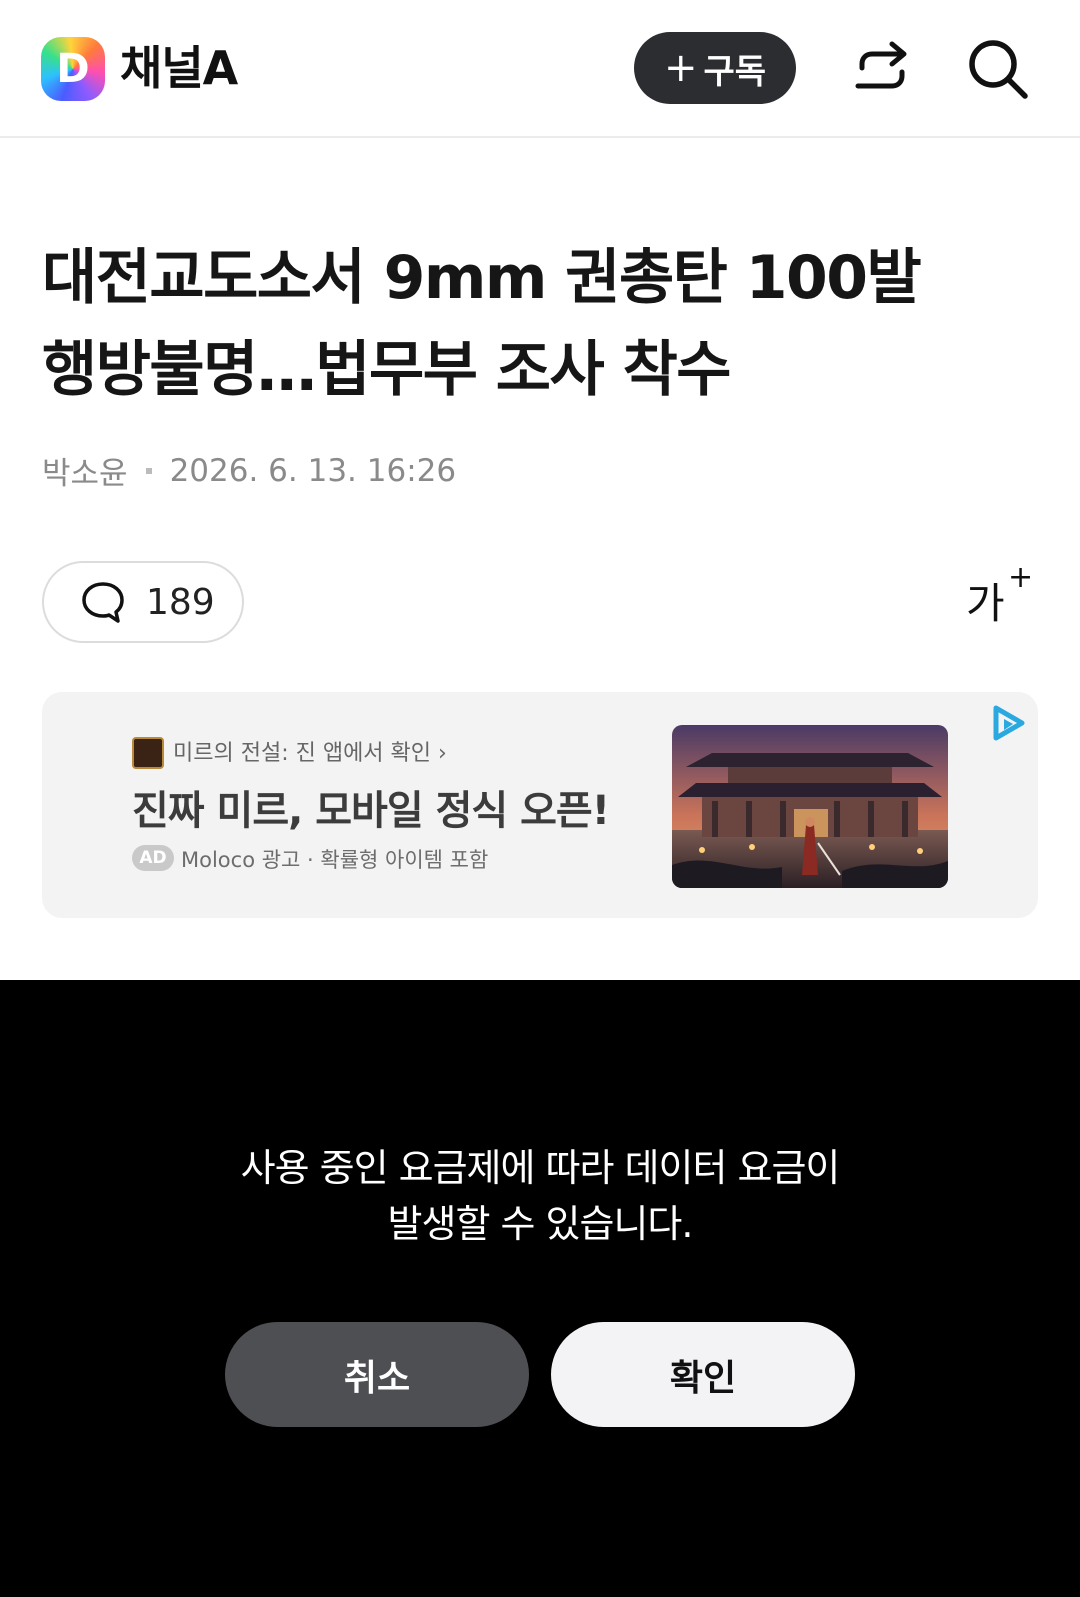 This screenshot has height=1597, width=1080. I want to click on article-meta: 박소윤 2026. 6. 13. 16:26, so click(249, 470).